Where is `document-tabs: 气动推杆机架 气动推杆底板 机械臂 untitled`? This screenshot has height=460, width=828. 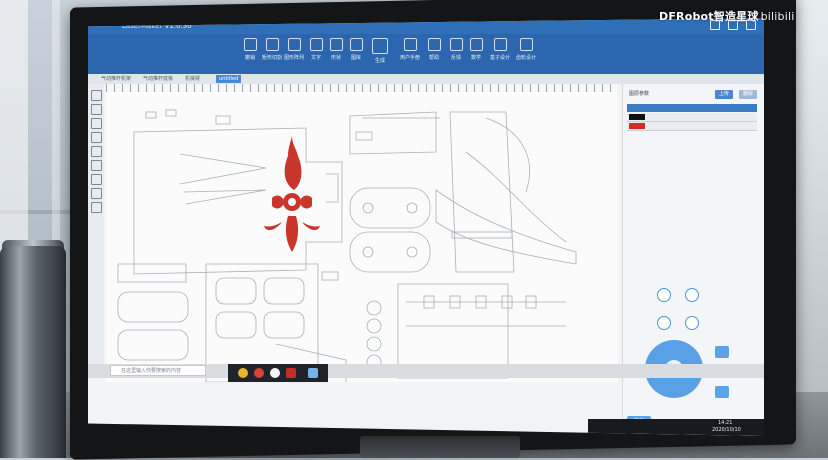 document-tabs: 气动推杆机架 气动推杆底板 机械臂 untitled is located at coordinates (426, 79).